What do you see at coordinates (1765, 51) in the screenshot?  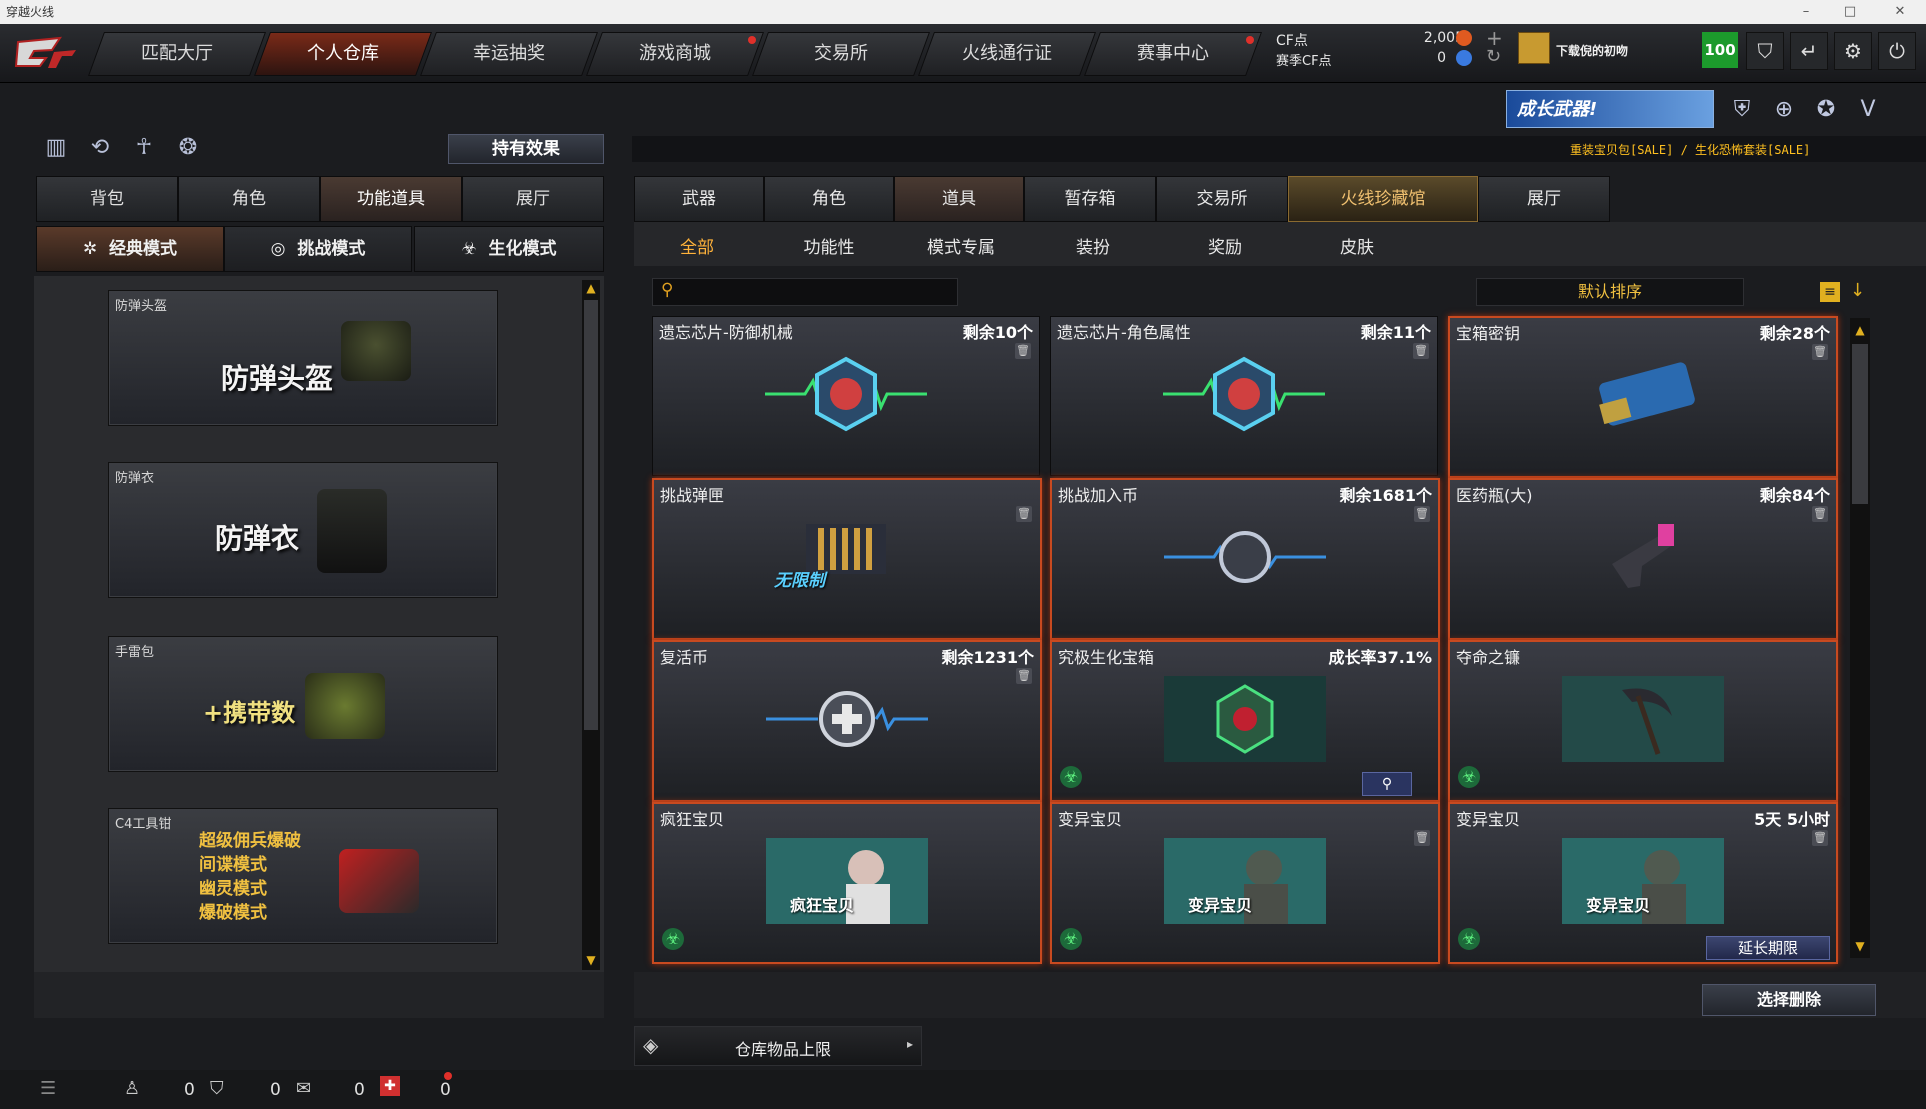 I see `shield-icon: ⛉` at bounding box center [1765, 51].